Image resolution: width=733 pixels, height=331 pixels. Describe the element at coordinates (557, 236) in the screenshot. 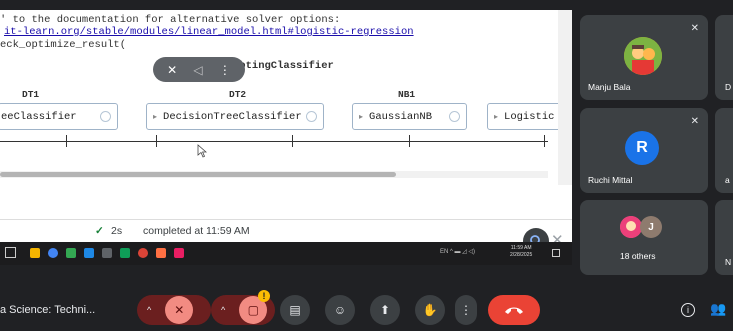

I see `close-icon: ✕` at that location.